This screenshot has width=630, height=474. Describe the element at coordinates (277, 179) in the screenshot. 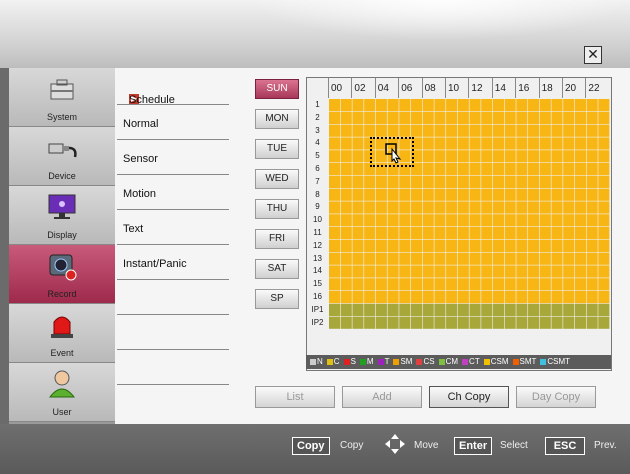

I see `day-button-wed: WED` at that location.